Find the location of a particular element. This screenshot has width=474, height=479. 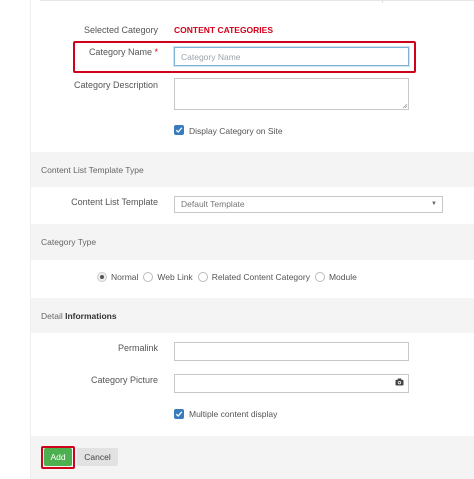

radio-related-label: Related Content Category is located at coordinates (260, 277).